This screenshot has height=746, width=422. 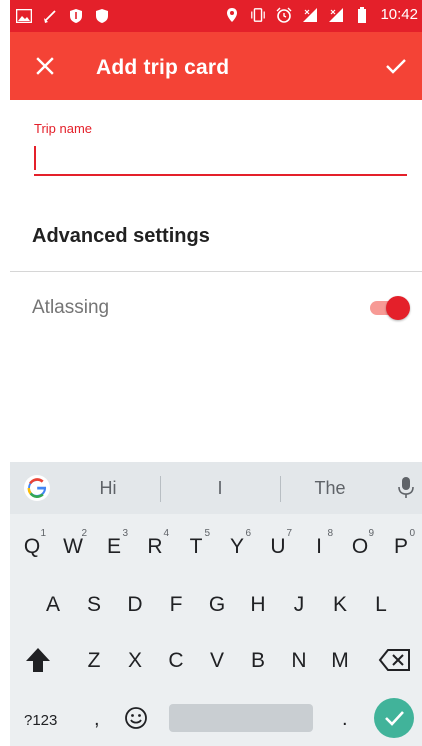 I want to click on broom-icon, so click(x=50, y=16).